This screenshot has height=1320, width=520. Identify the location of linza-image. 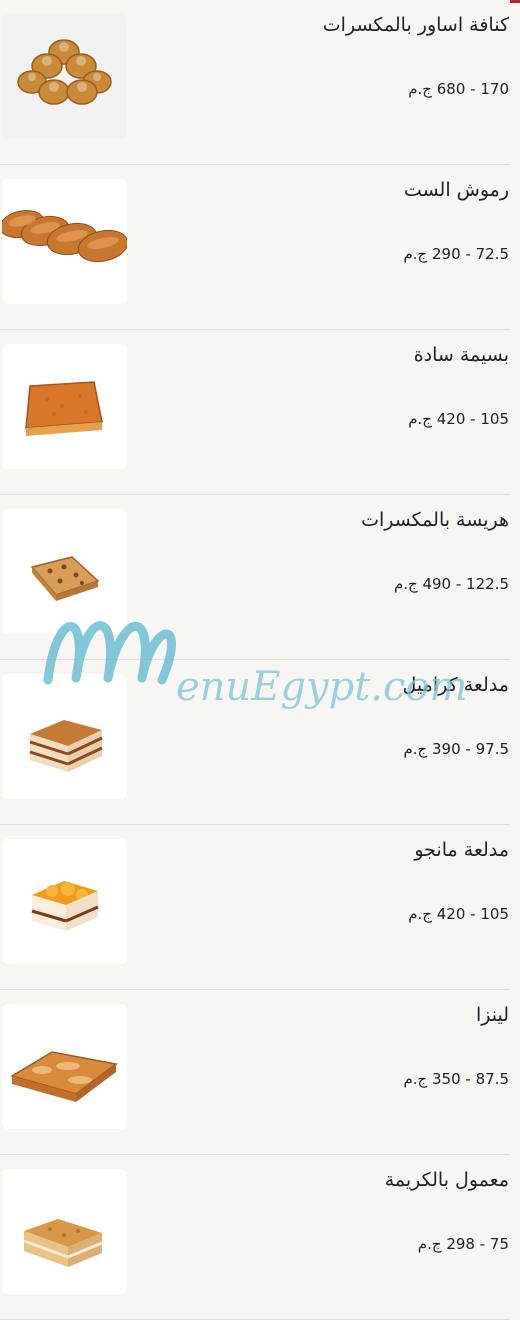
(64, 1066).